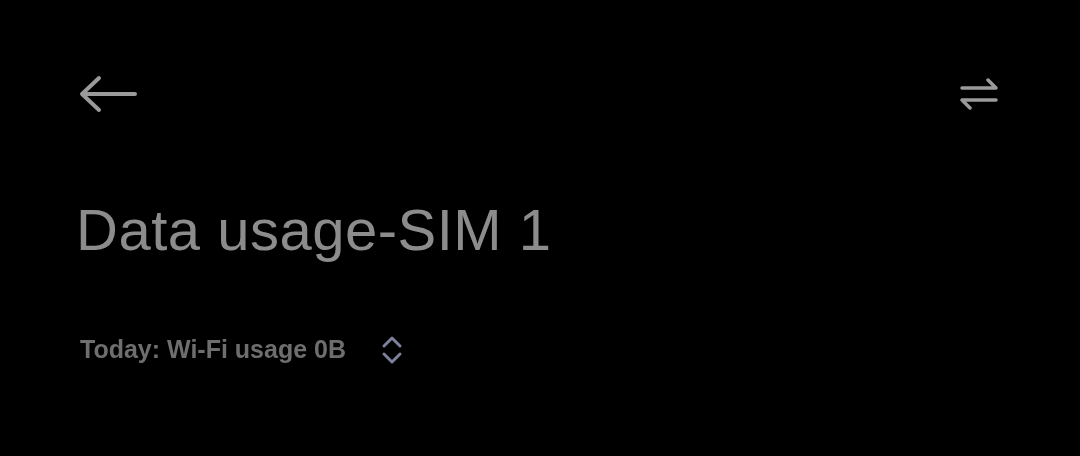  What do you see at coordinates (213, 350) in the screenshot?
I see `usage-summary: Today: Wi-Fi usage 0B` at bounding box center [213, 350].